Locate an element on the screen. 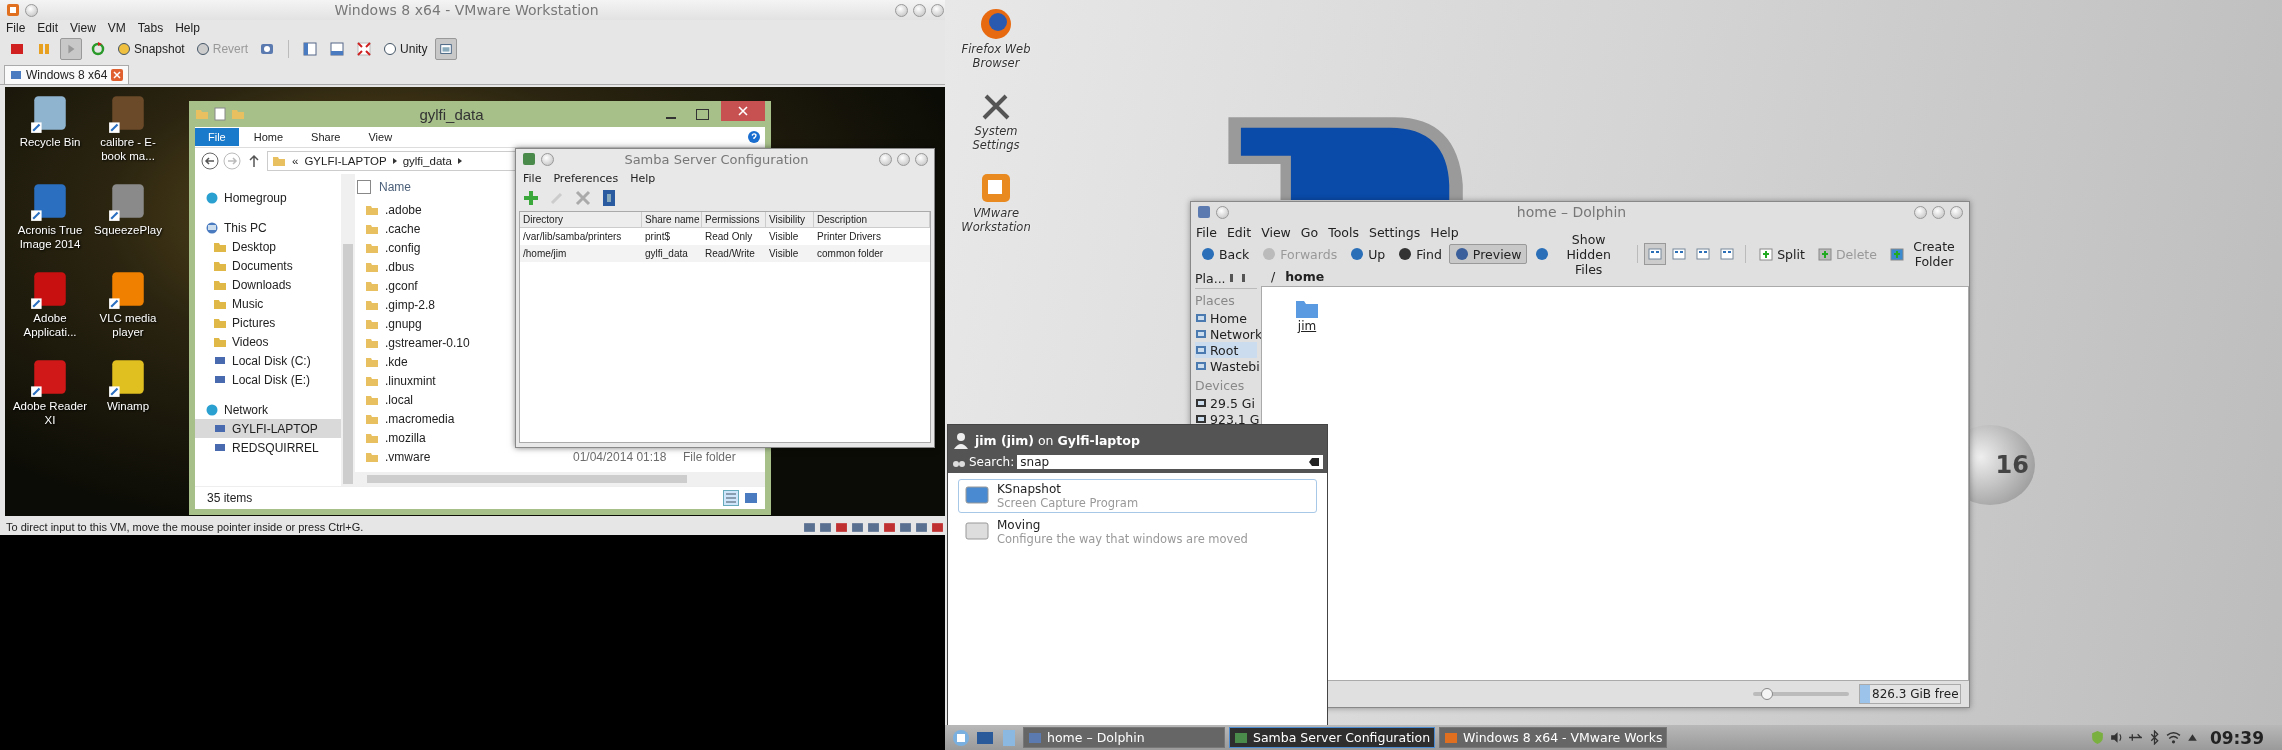 The image size is (2282, 750). checkbox is located at coordinates (364, 187).